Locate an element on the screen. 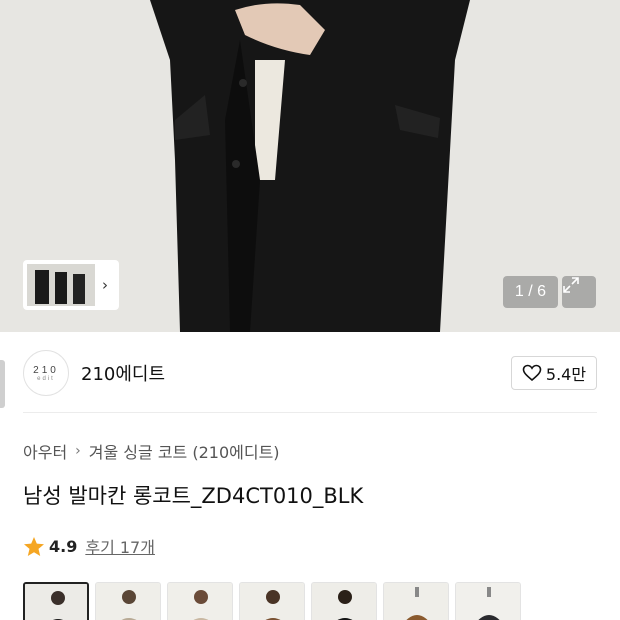 The height and width of the screenshot is (620, 620). breadcrumb-item-outer: 아우터 is located at coordinates (45, 451).